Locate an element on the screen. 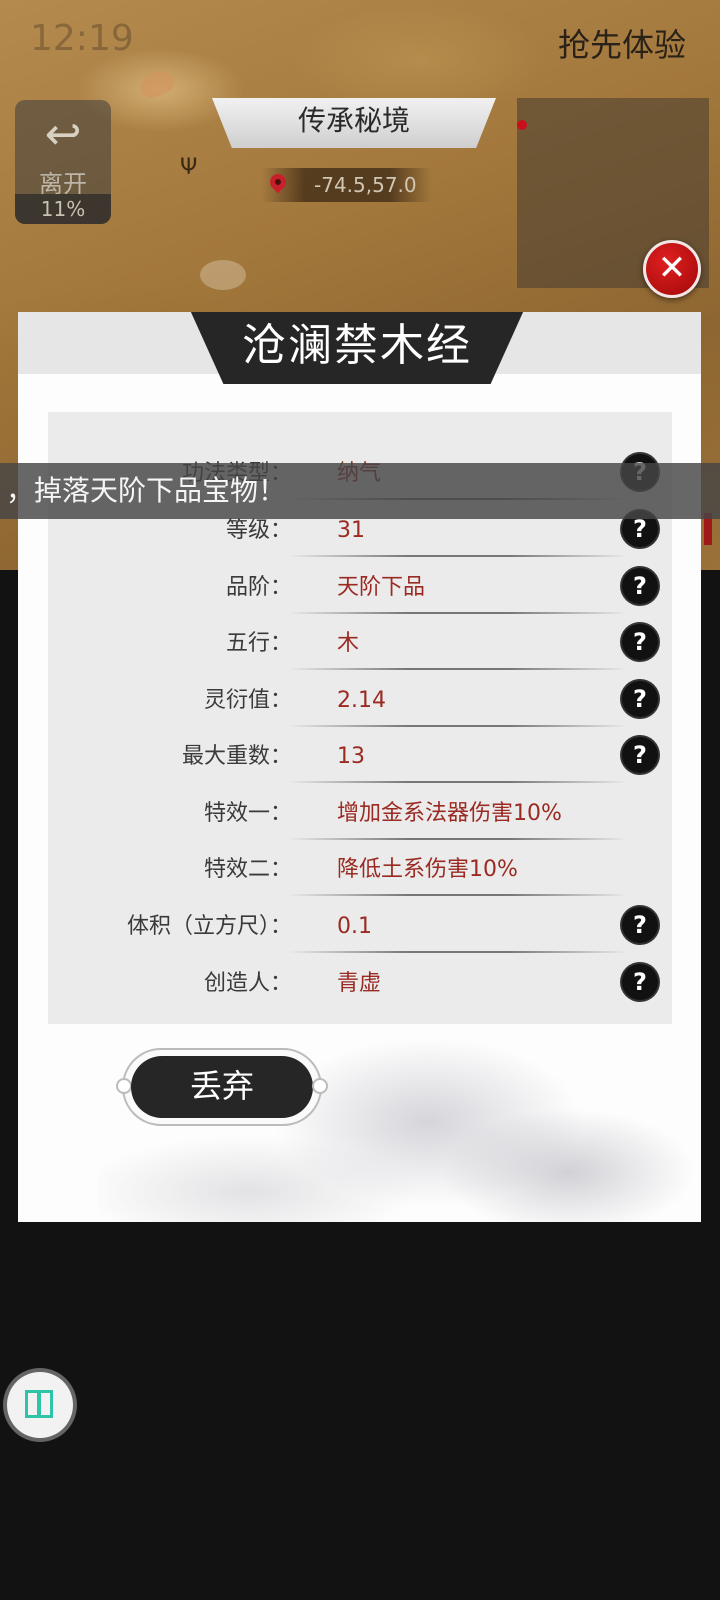  attribute-row: 品阶： 天阶下品 ? is located at coordinates (360, 588).